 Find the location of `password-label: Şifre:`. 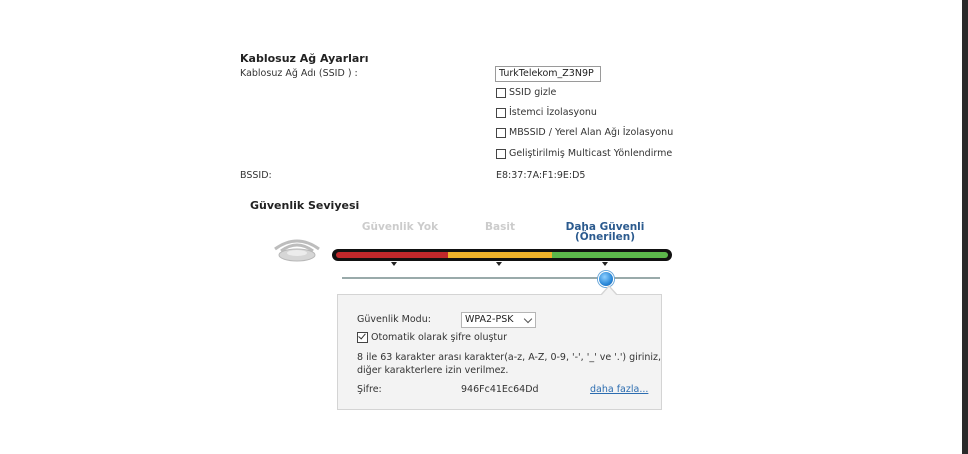

password-label: Şifre: is located at coordinates (369, 389).